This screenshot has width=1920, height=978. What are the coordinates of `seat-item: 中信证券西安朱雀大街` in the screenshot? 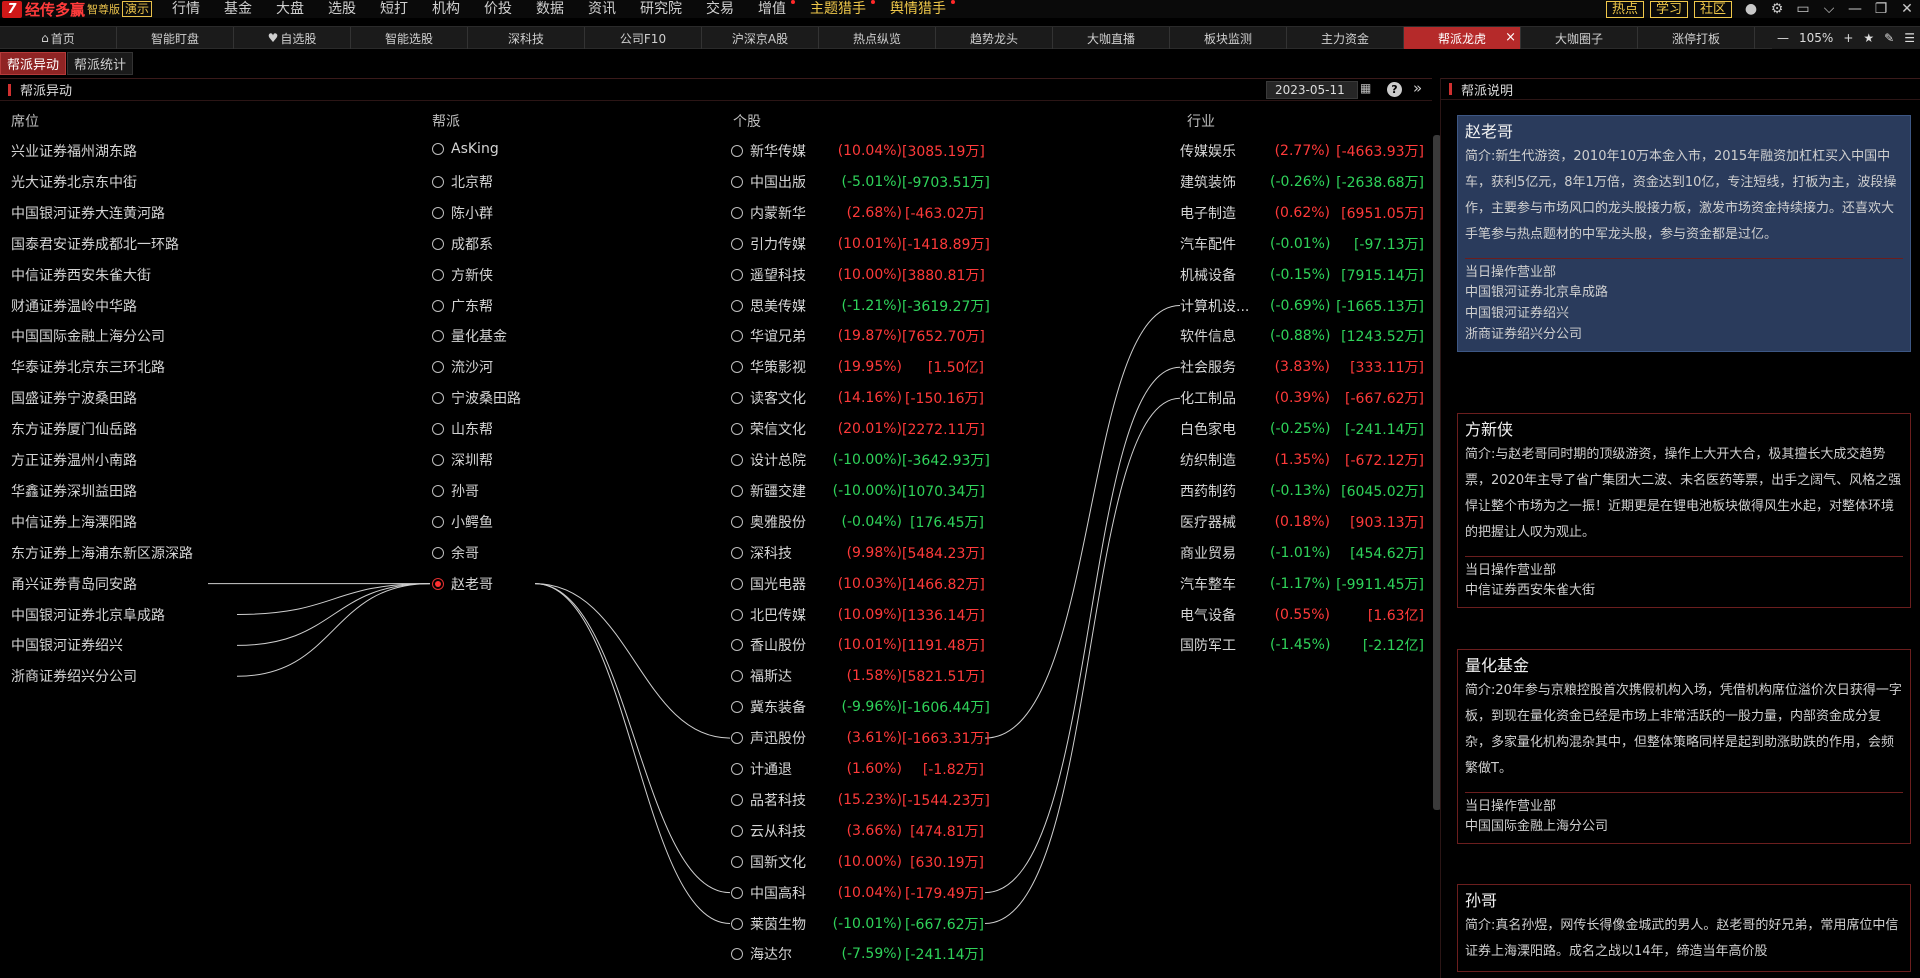 It's located at (81, 275).